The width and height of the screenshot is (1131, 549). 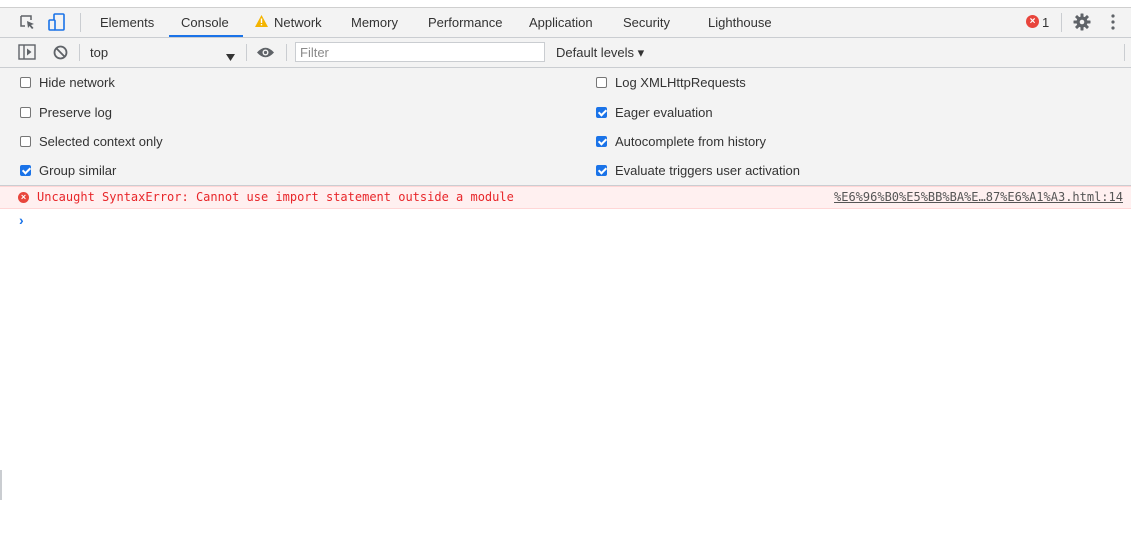 What do you see at coordinates (23, 197) in the screenshot?
I see `error-icon: ×` at bounding box center [23, 197].